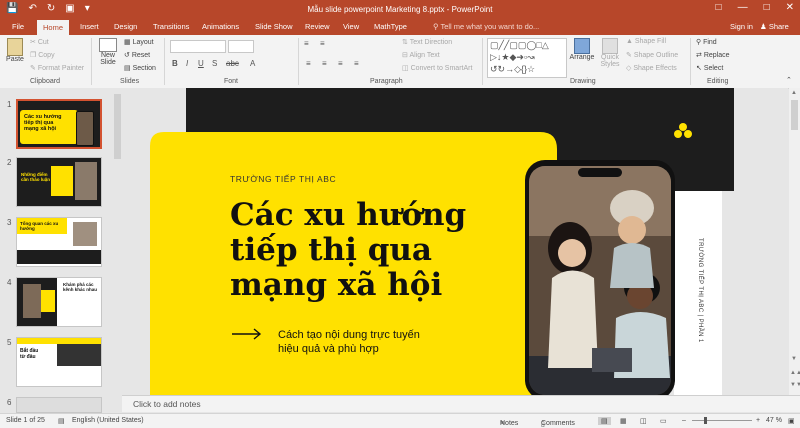 The height and width of the screenshot is (428, 800). What do you see at coordinates (39, 226) in the screenshot?
I see `thumbnail-title: Tổng quan các xu hướng` at bounding box center [39, 226].